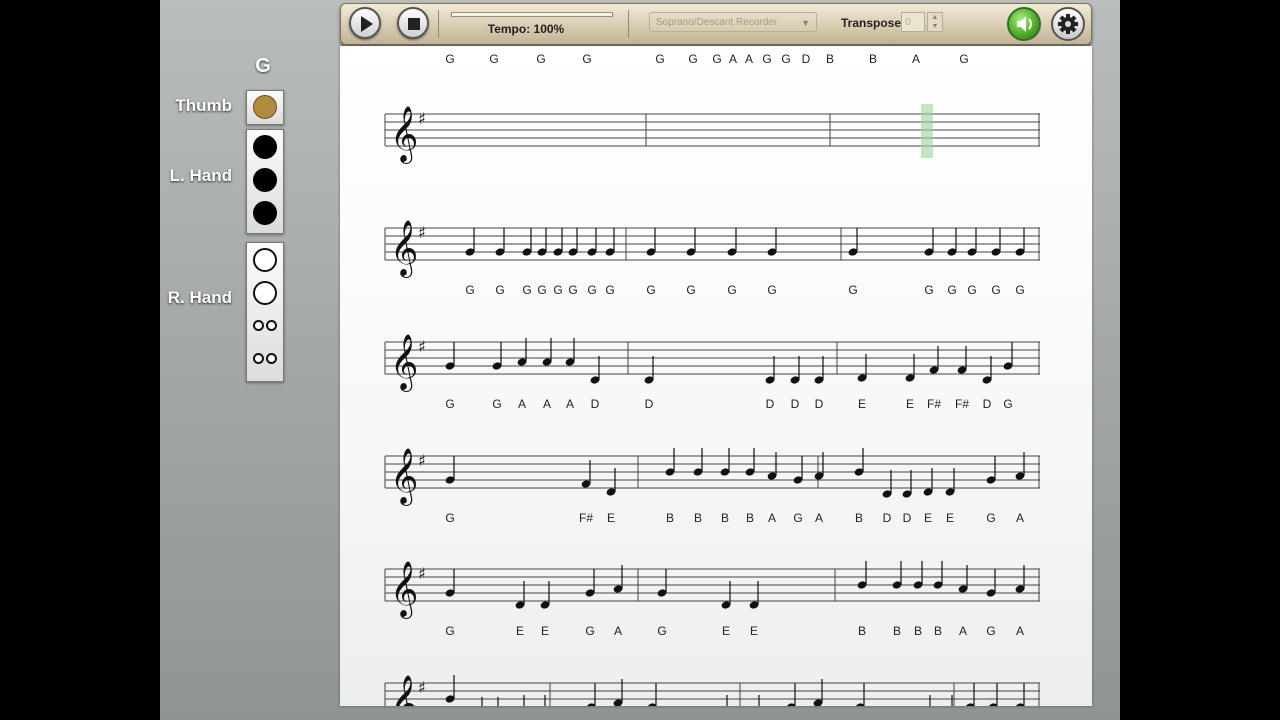 Image resolution: width=1280 pixels, height=720 pixels. I want to click on volume-button, so click(1024, 24).